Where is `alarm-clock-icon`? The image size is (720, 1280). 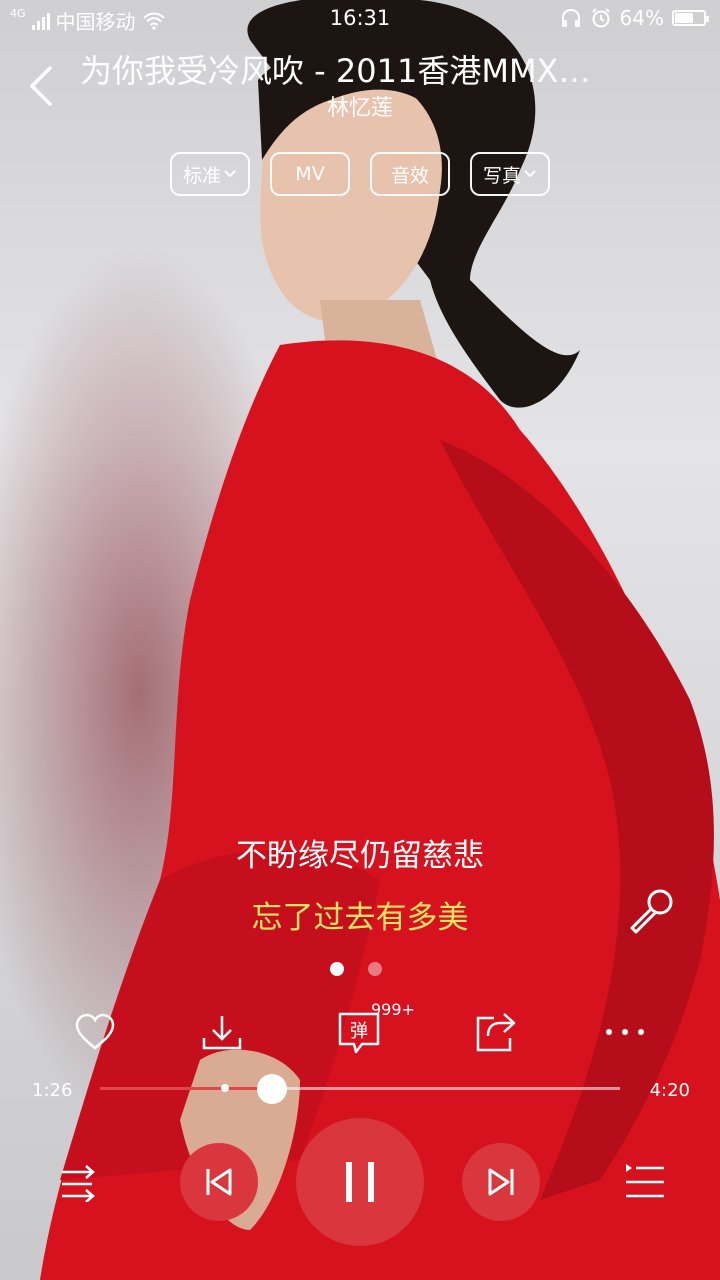 alarm-clock-icon is located at coordinates (600, 18).